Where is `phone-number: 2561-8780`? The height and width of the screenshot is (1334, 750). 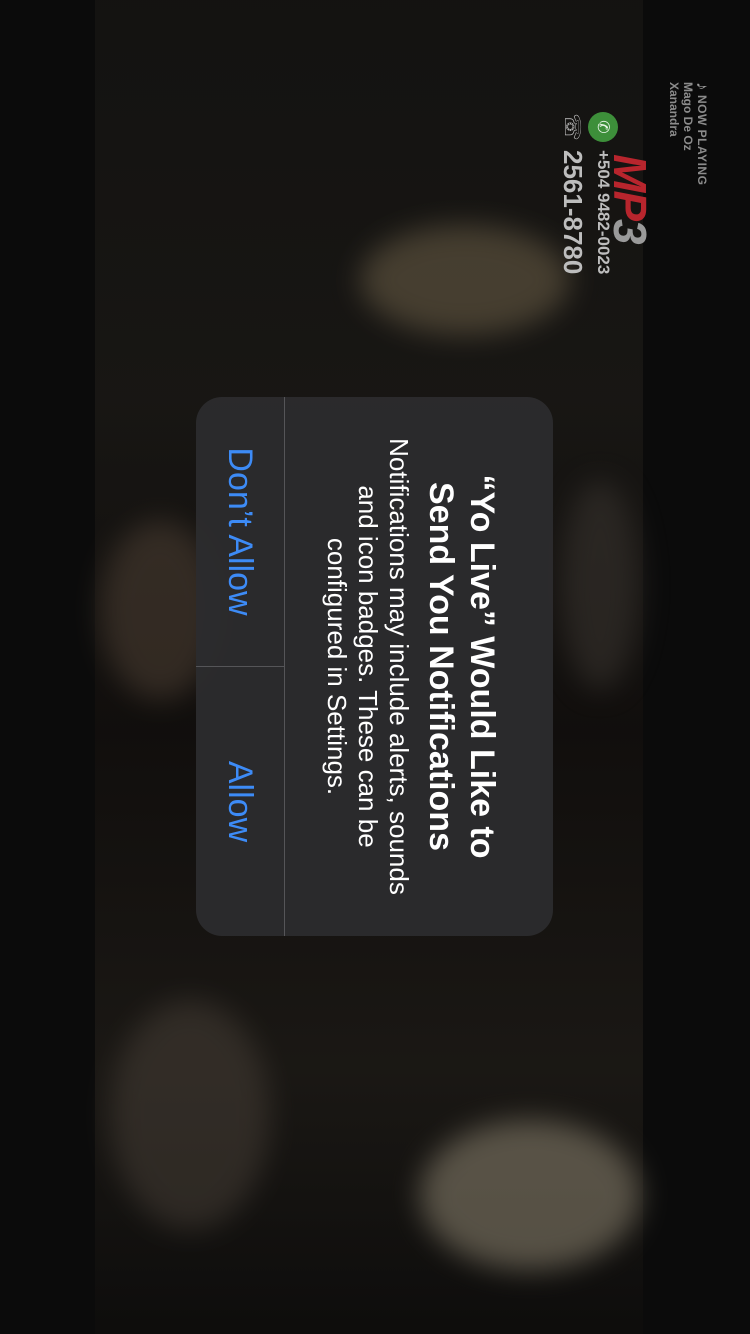
phone-number: 2561-8780 is located at coordinates (573, 212).